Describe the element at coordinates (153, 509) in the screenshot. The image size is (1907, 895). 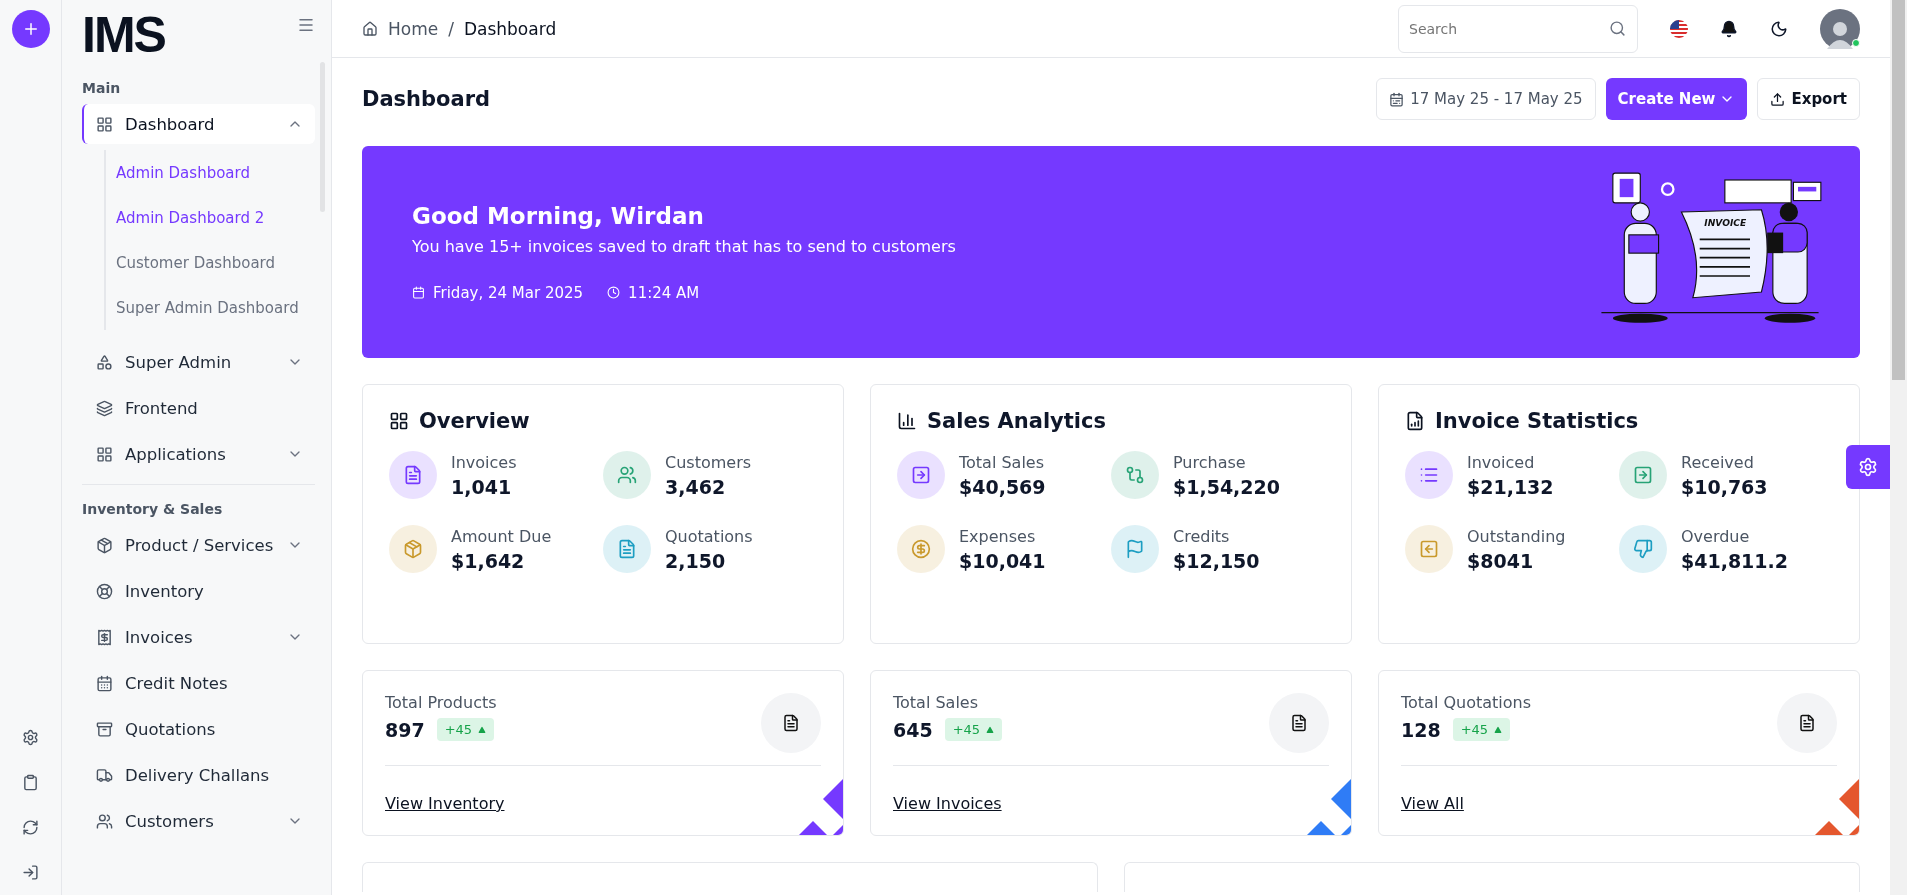
I see `section-title: Inventory & Sales` at that location.